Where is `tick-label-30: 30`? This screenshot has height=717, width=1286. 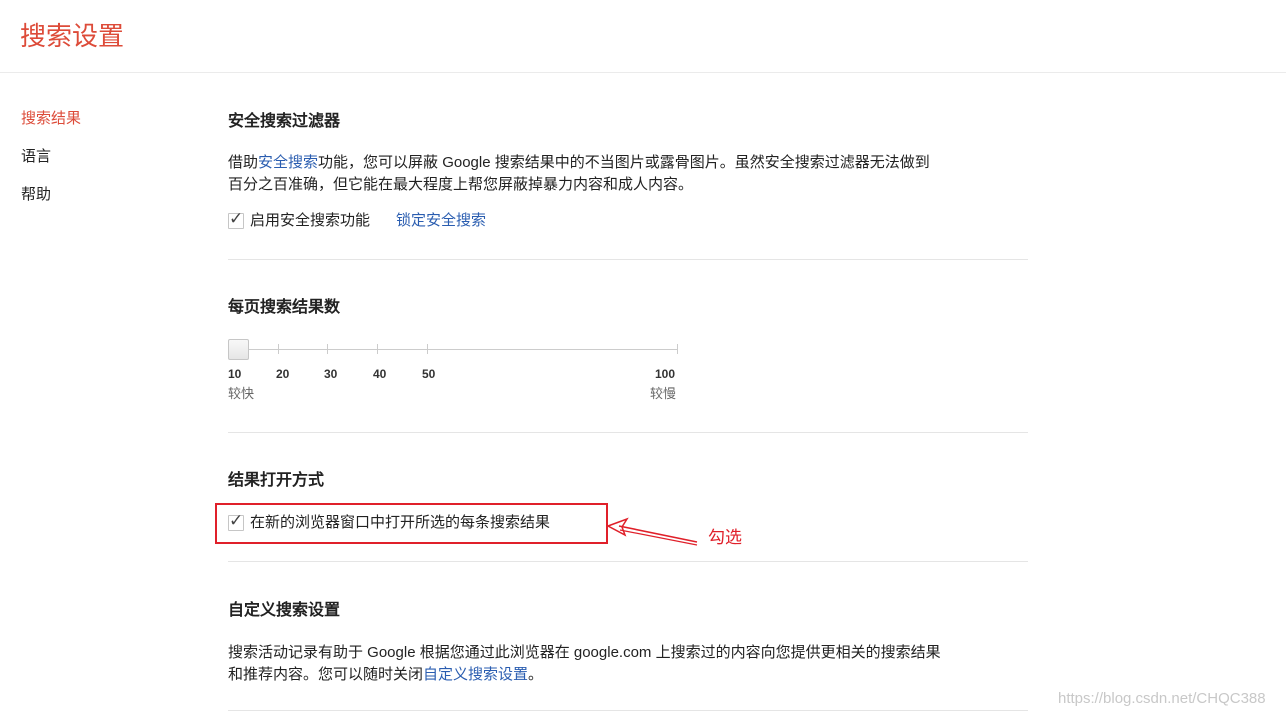 tick-label-30: 30 is located at coordinates (331, 374).